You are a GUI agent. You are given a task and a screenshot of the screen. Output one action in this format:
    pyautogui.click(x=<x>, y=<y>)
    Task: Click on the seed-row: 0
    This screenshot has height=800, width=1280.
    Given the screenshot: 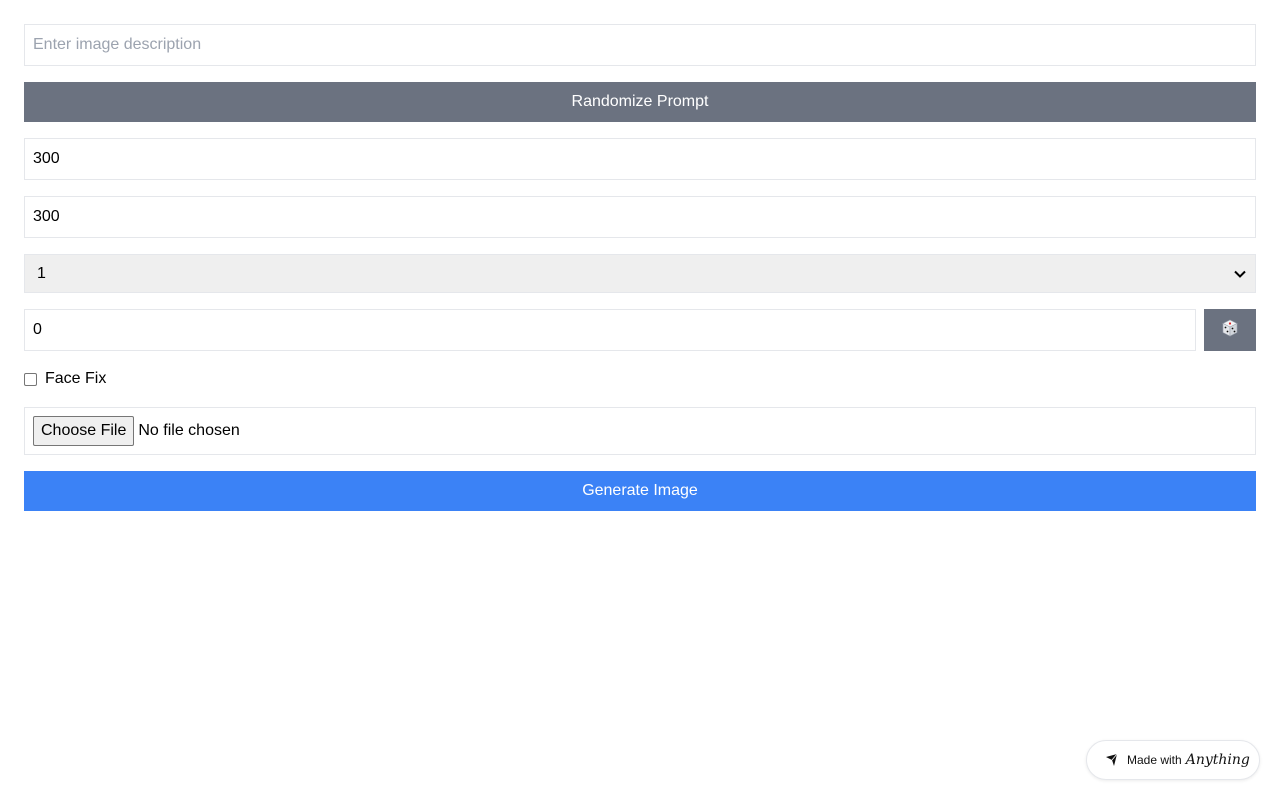 What is the action you would take?
    pyautogui.click(x=640, y=330)
    